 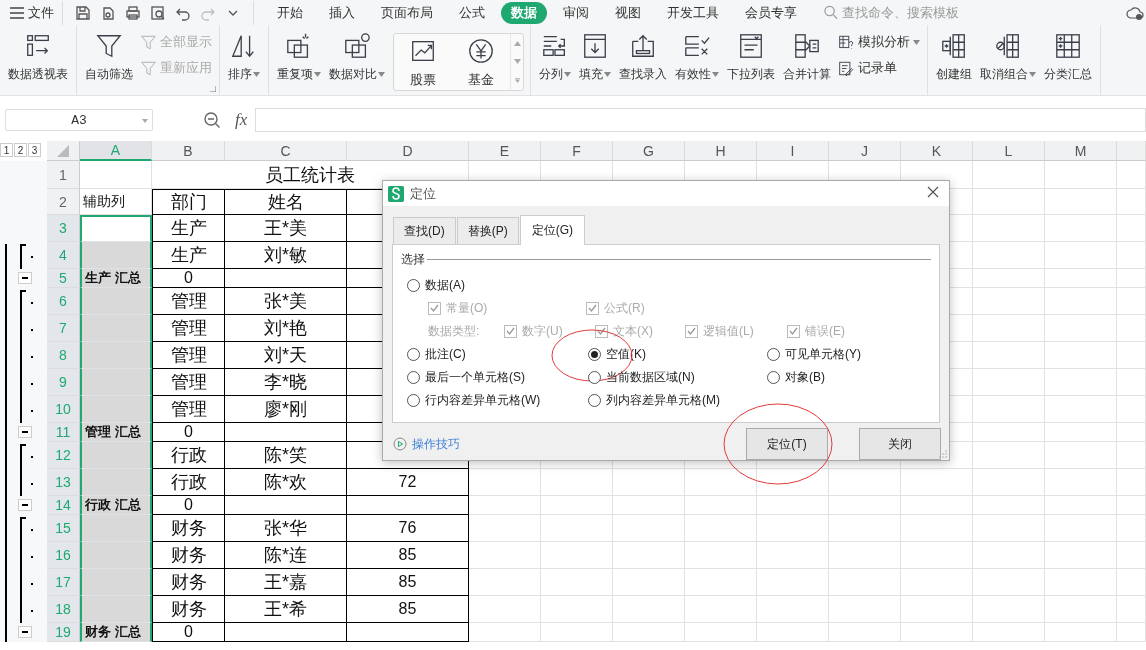 I want to click on column-header: E, so click(x=505, y=151).